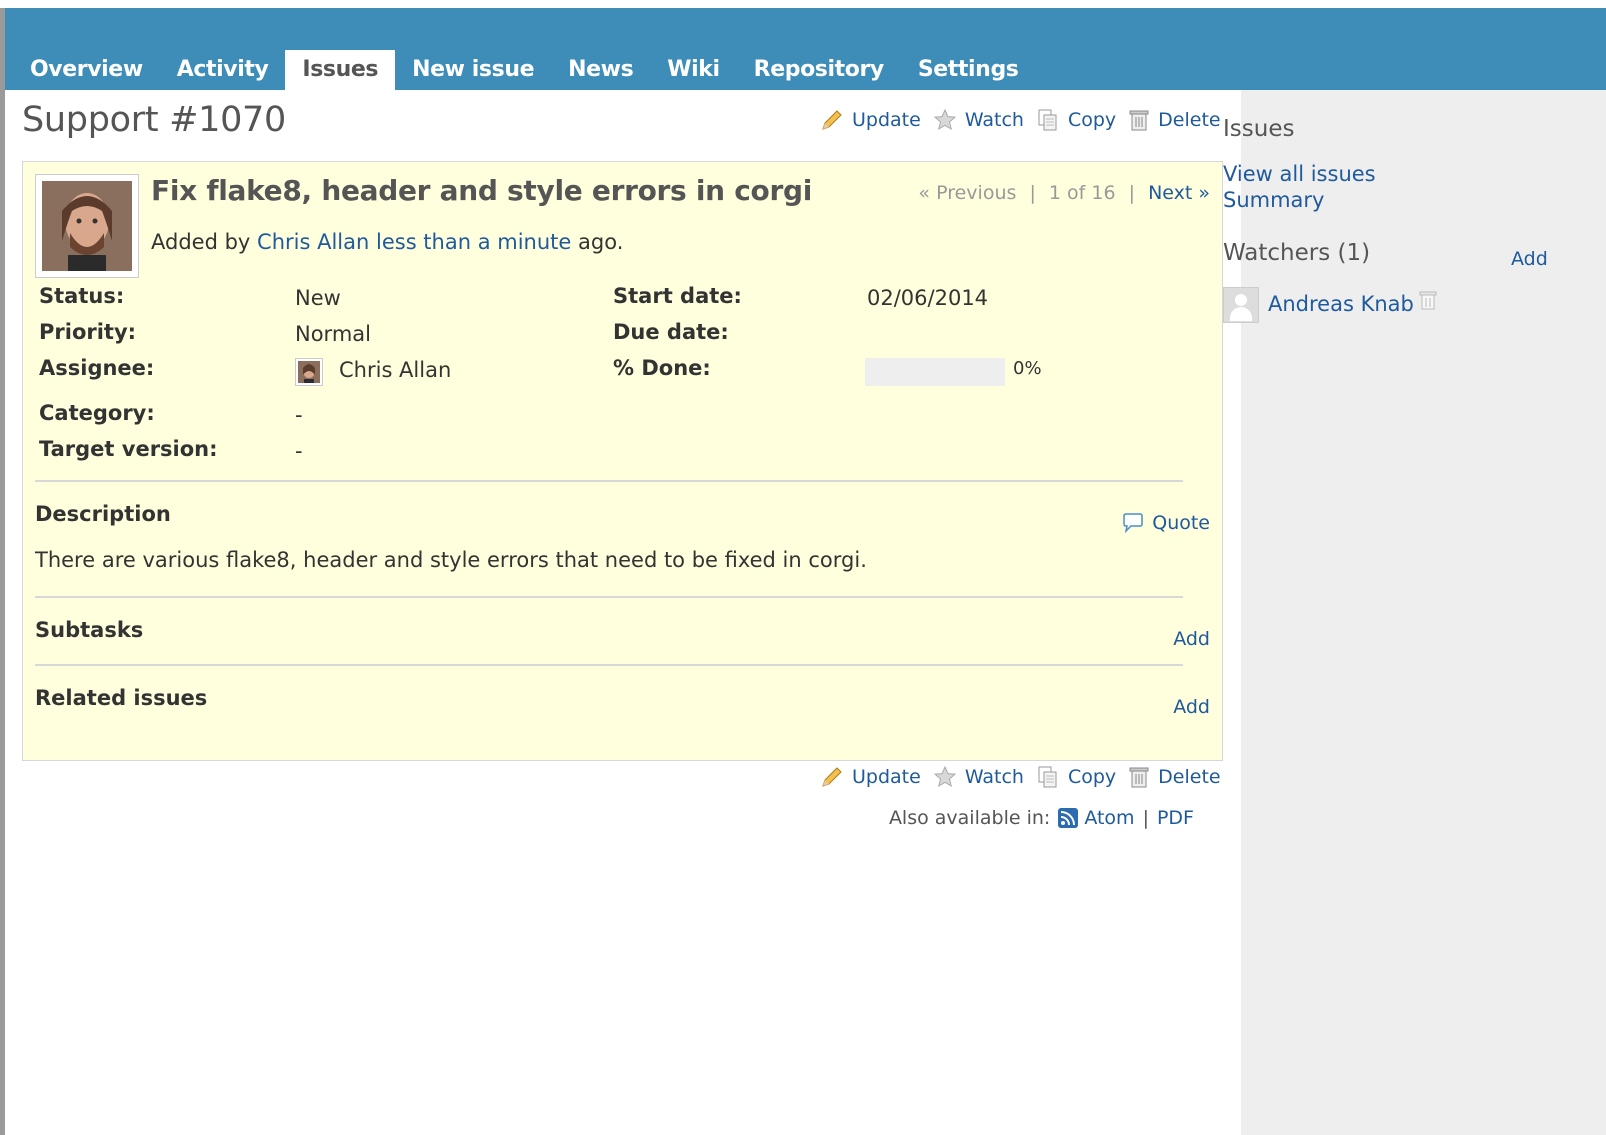  I want to click on start-date-value: 02/06/2014, so click(928, 298).